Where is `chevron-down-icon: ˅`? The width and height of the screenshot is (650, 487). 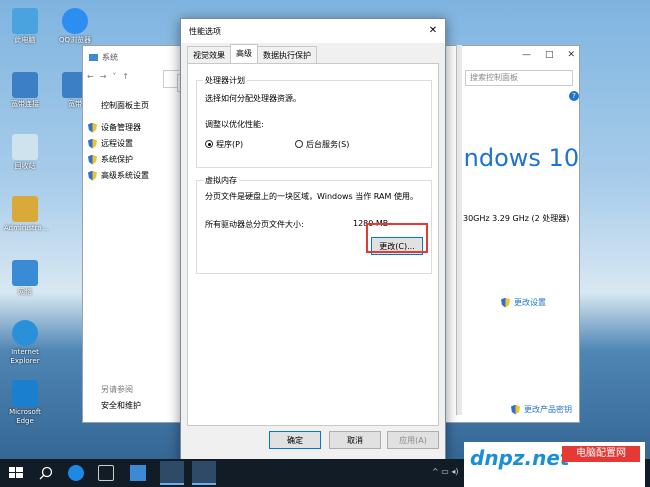
chevron-down-icon: ˅ is located at coordinates (114, 76).